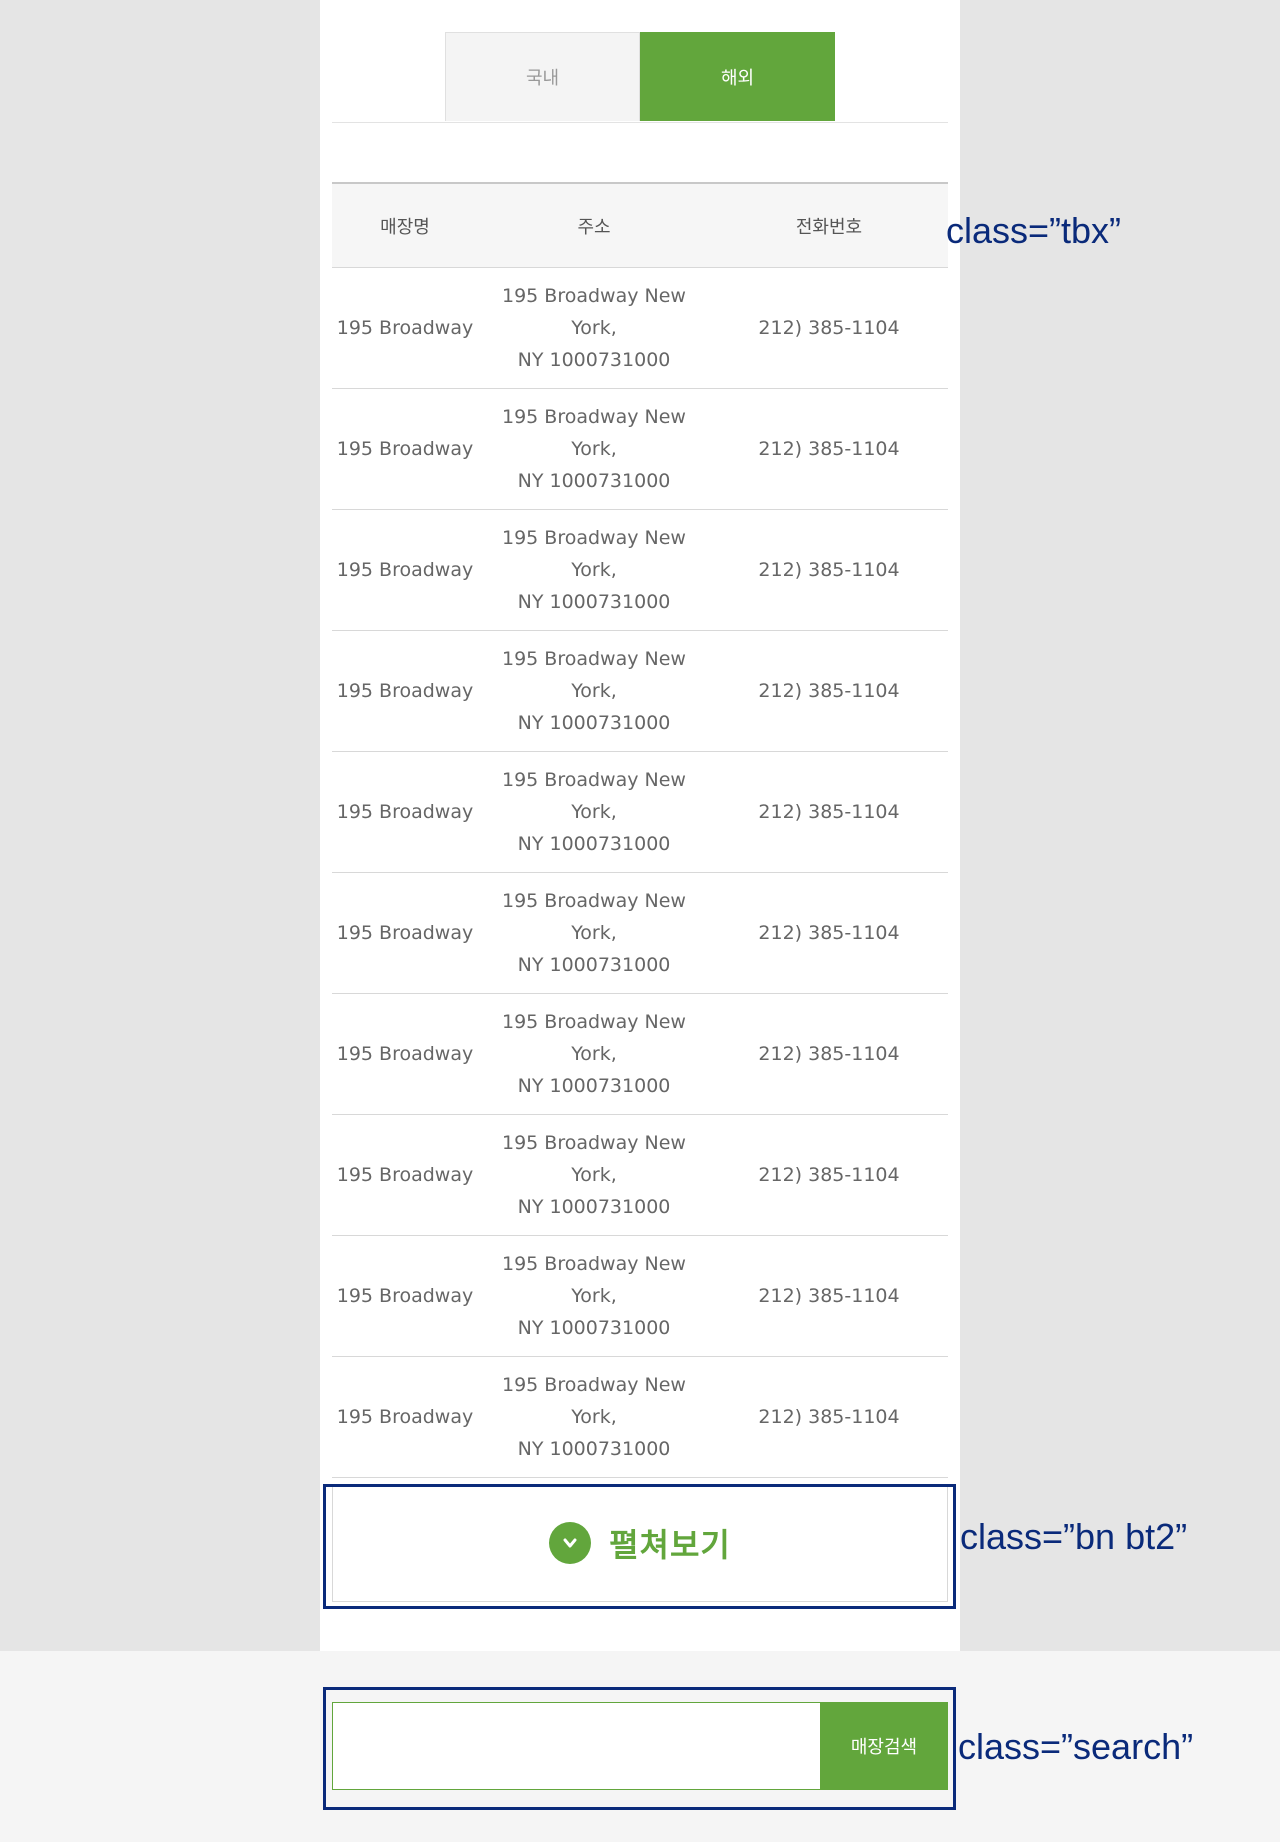 This screenshot has width=1280, height=1842. What do you see at coordinates (1074, 1536) in the screenshot?
I see `annotation-label-bn: class=”bn bt2”` at bounding box center [1074, 1536].